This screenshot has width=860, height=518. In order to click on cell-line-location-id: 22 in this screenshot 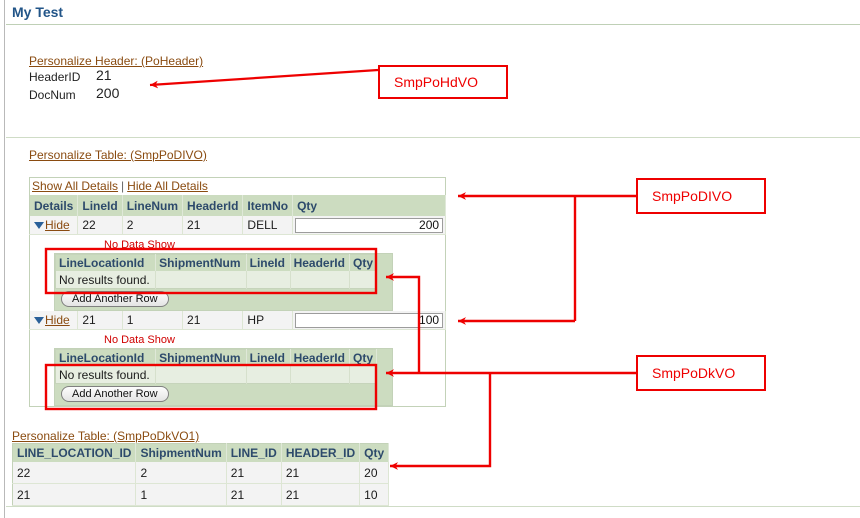, I will do `click(74, 473)`.